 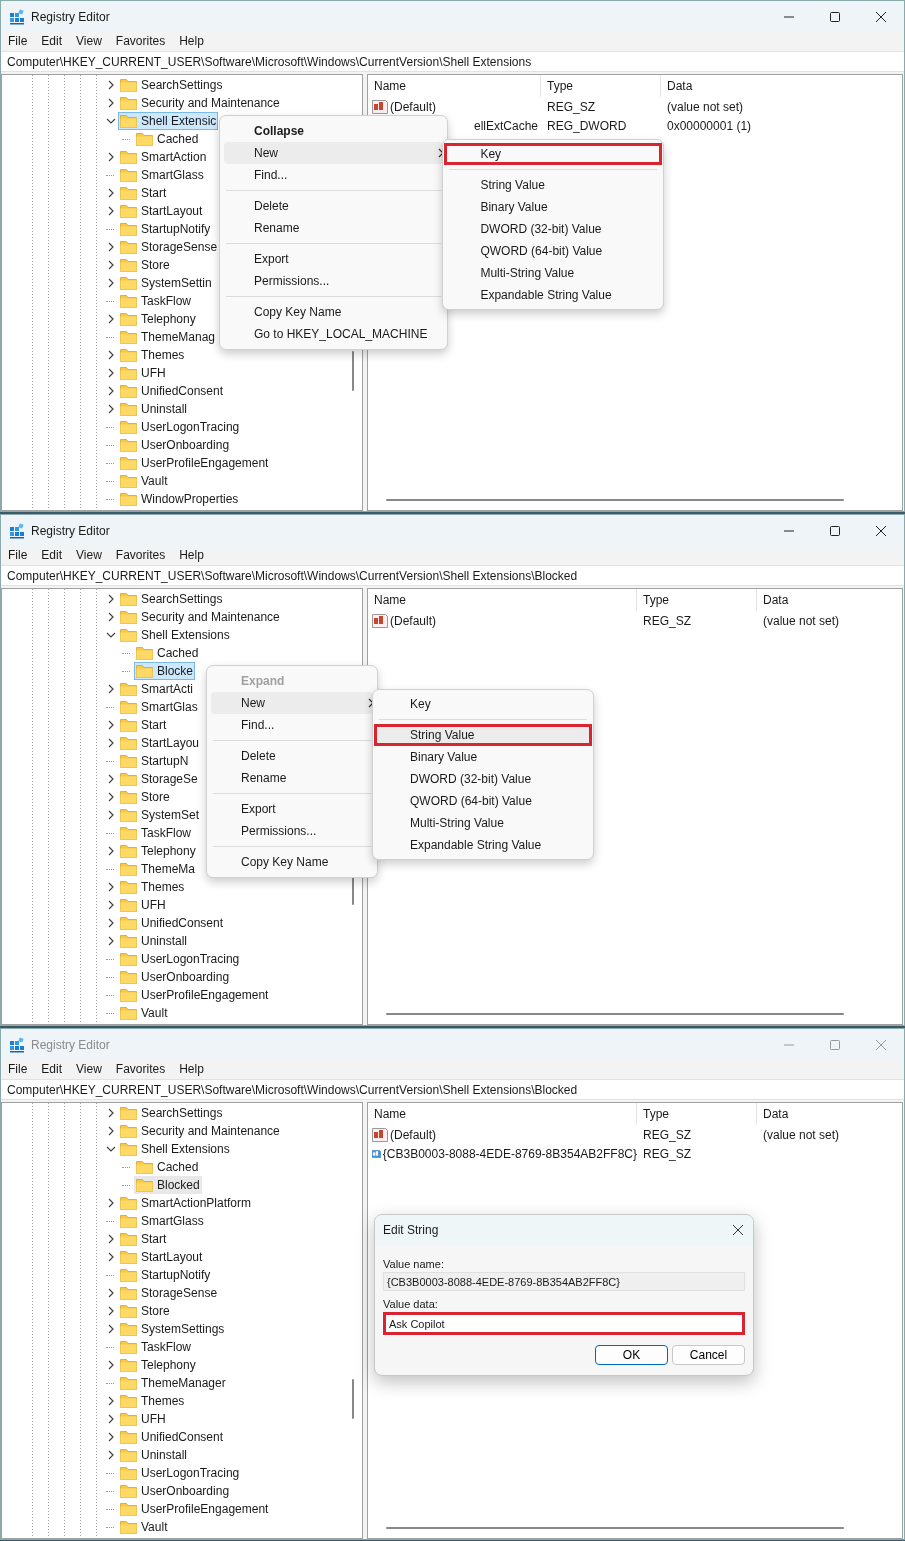 What do you see at coordinates (52, 41) in the screenshot?
I see `menu-item: Edit` at bounding box center [52, 41].